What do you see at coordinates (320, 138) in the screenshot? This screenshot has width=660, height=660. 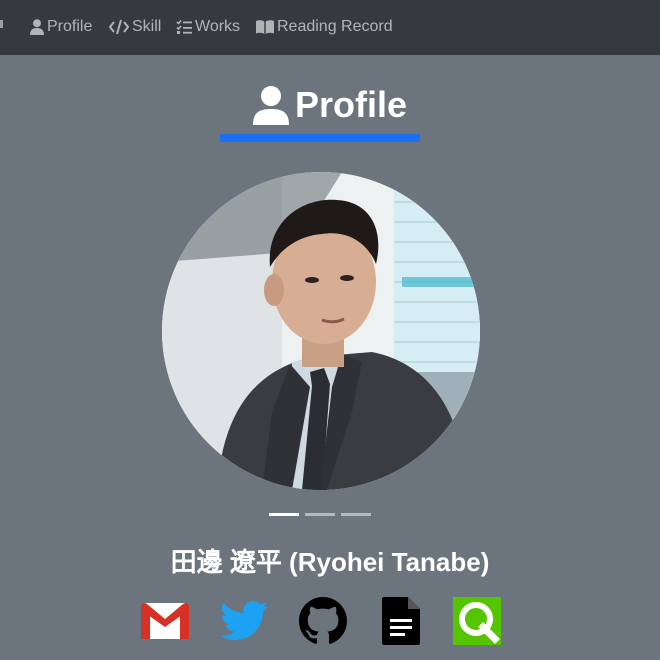 I see `section-title-underline` at bounding box center [320, 138].